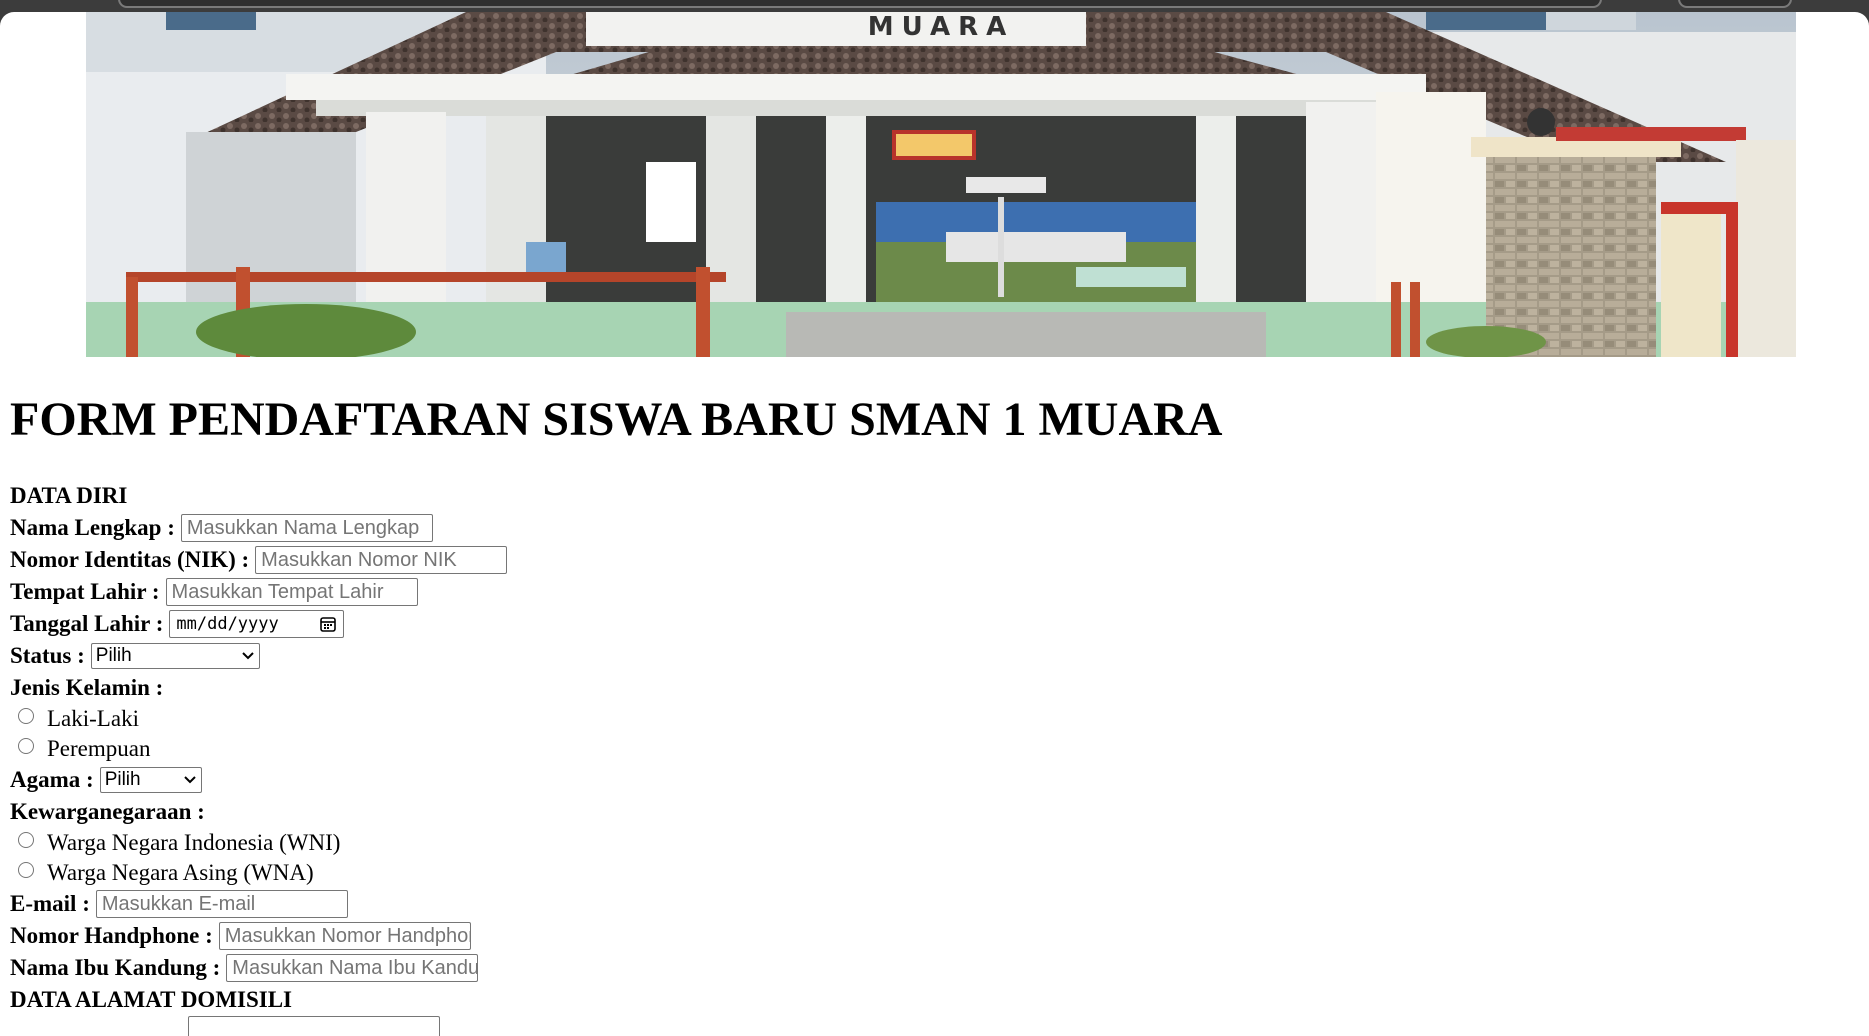  What do you see at coordinates (113, 655) in the screenshot?
I see `status-selected: Pilih` at bounding box center [113, 655].